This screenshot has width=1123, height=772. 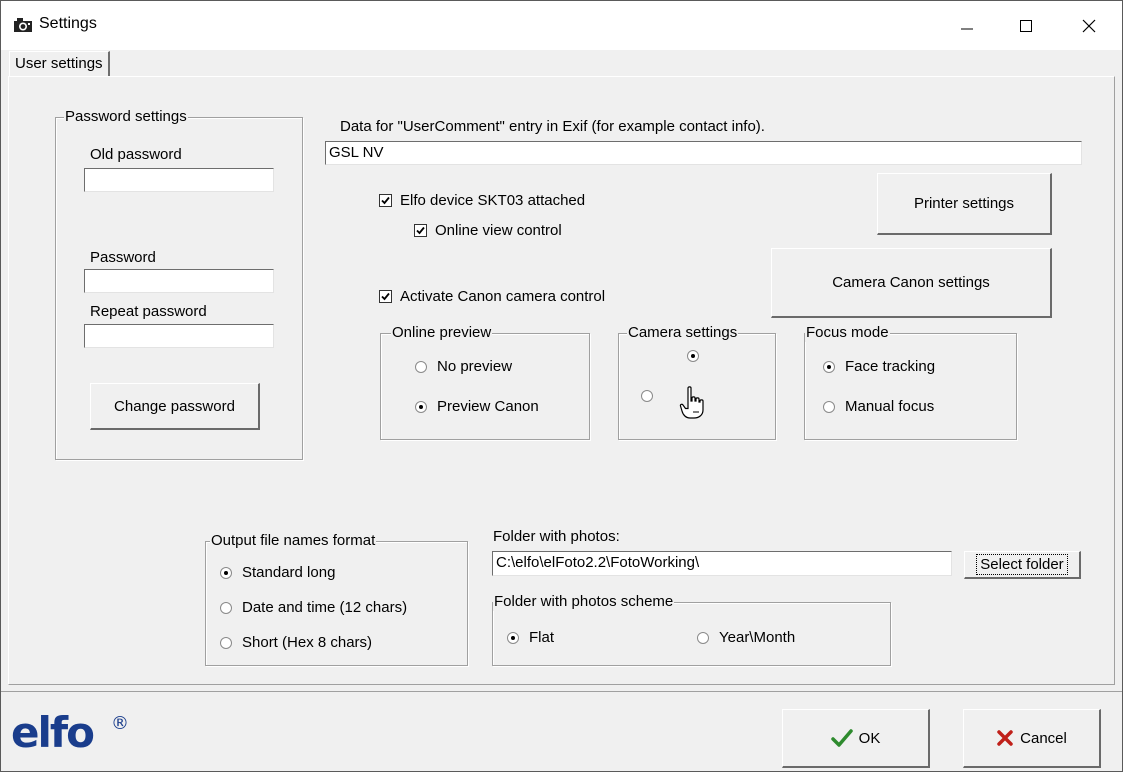 I want to click on folder-path-field: C:\elfo\elFoto2.2\FotoWorking\, so click(x=722, y=563).